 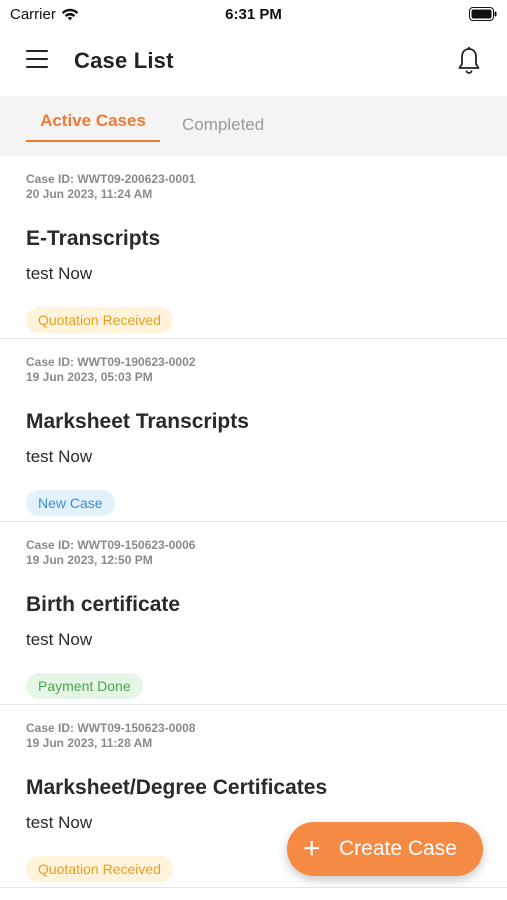 What do you see at coordinates (111, 179) in the screenshot?
I see `case-id: Case ID: WWT09-200623-0001` at bounding box center [111, 179].